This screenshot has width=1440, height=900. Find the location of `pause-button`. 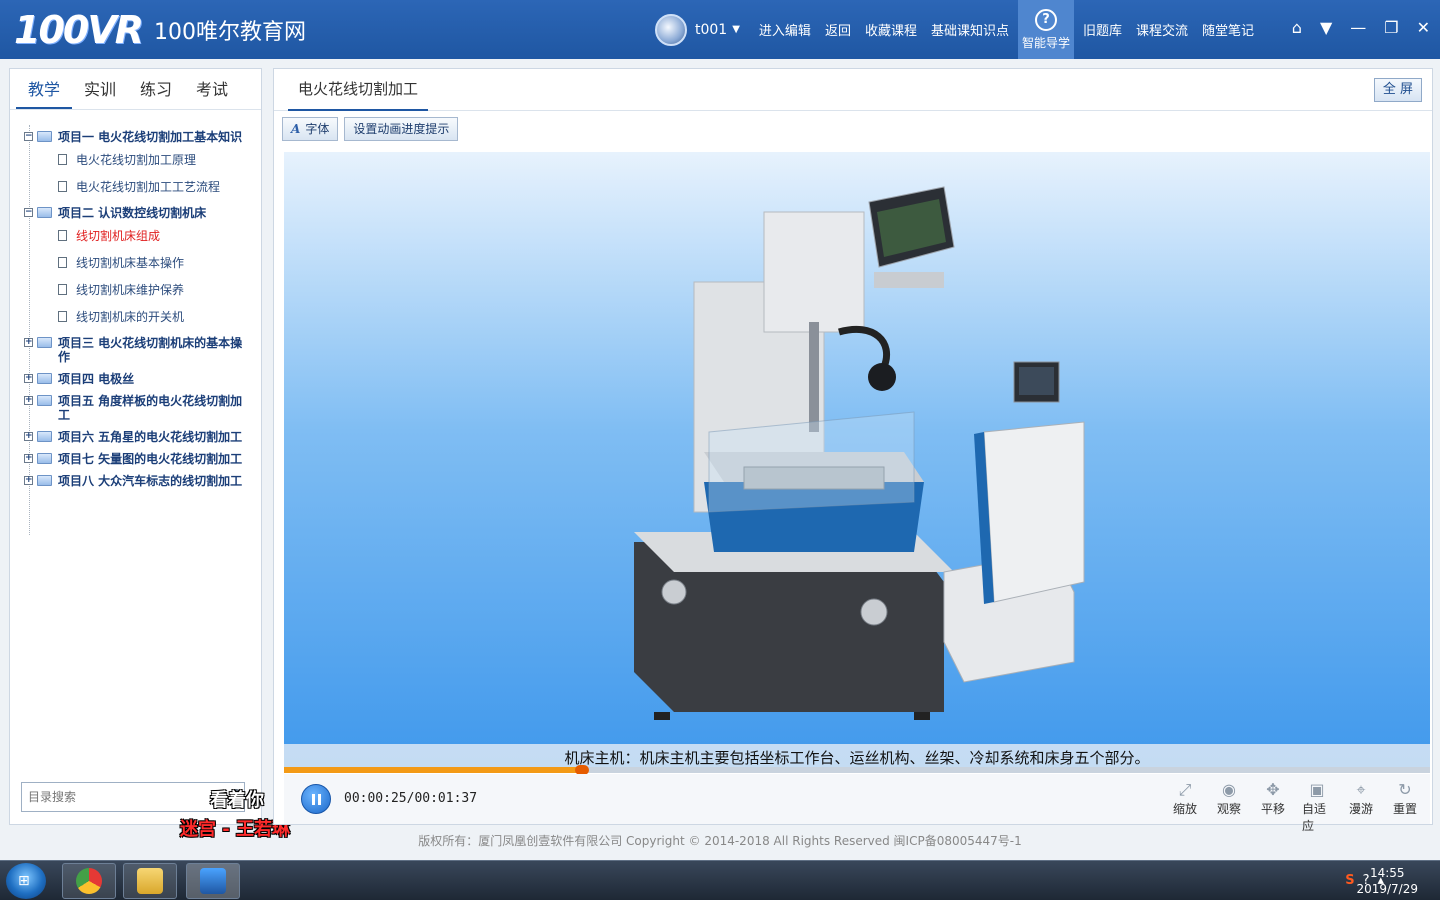

pause-button is located at coordinates (316, 799).